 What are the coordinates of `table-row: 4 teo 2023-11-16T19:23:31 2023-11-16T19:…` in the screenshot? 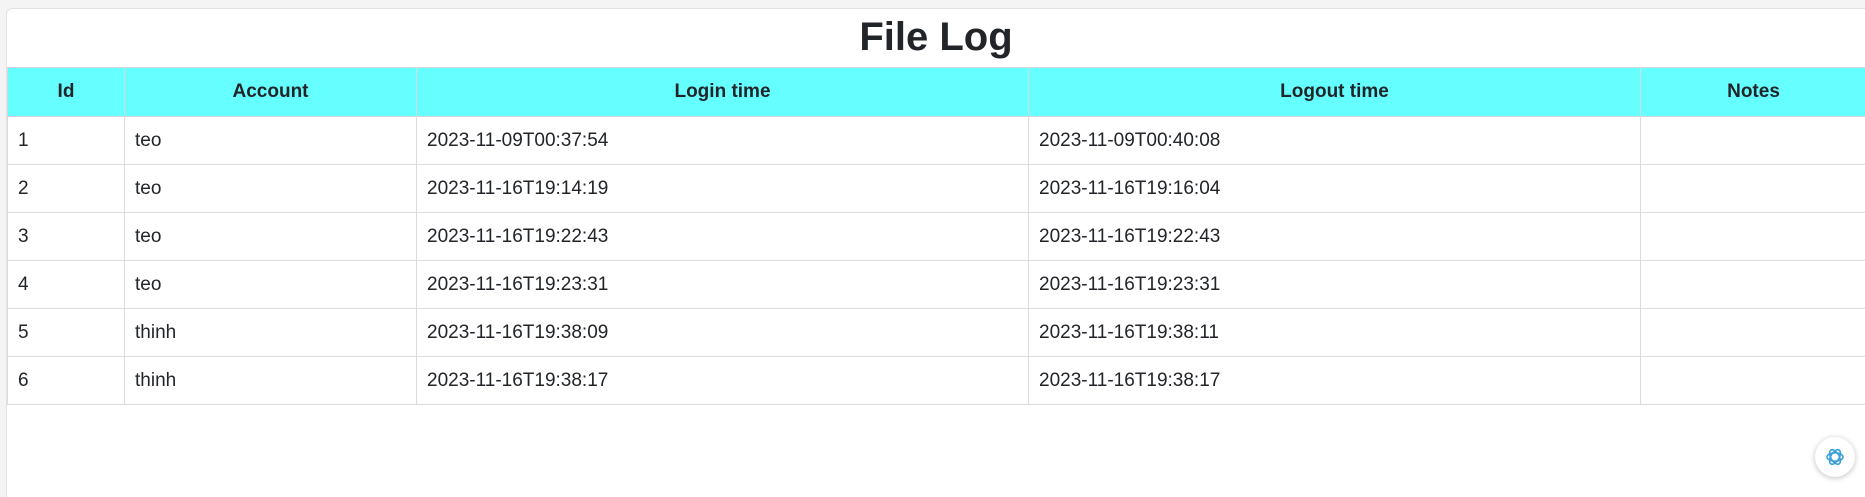 It's located at (936, 284).